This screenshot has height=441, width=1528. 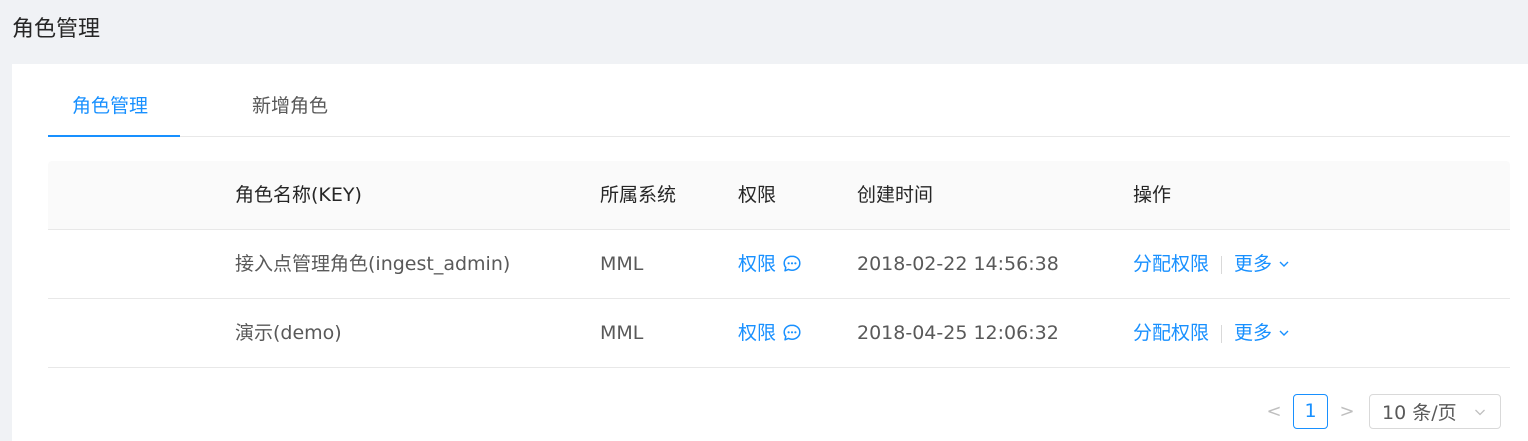 I want to click on column-header-actions: 操作, so click(x=1152, y=195).